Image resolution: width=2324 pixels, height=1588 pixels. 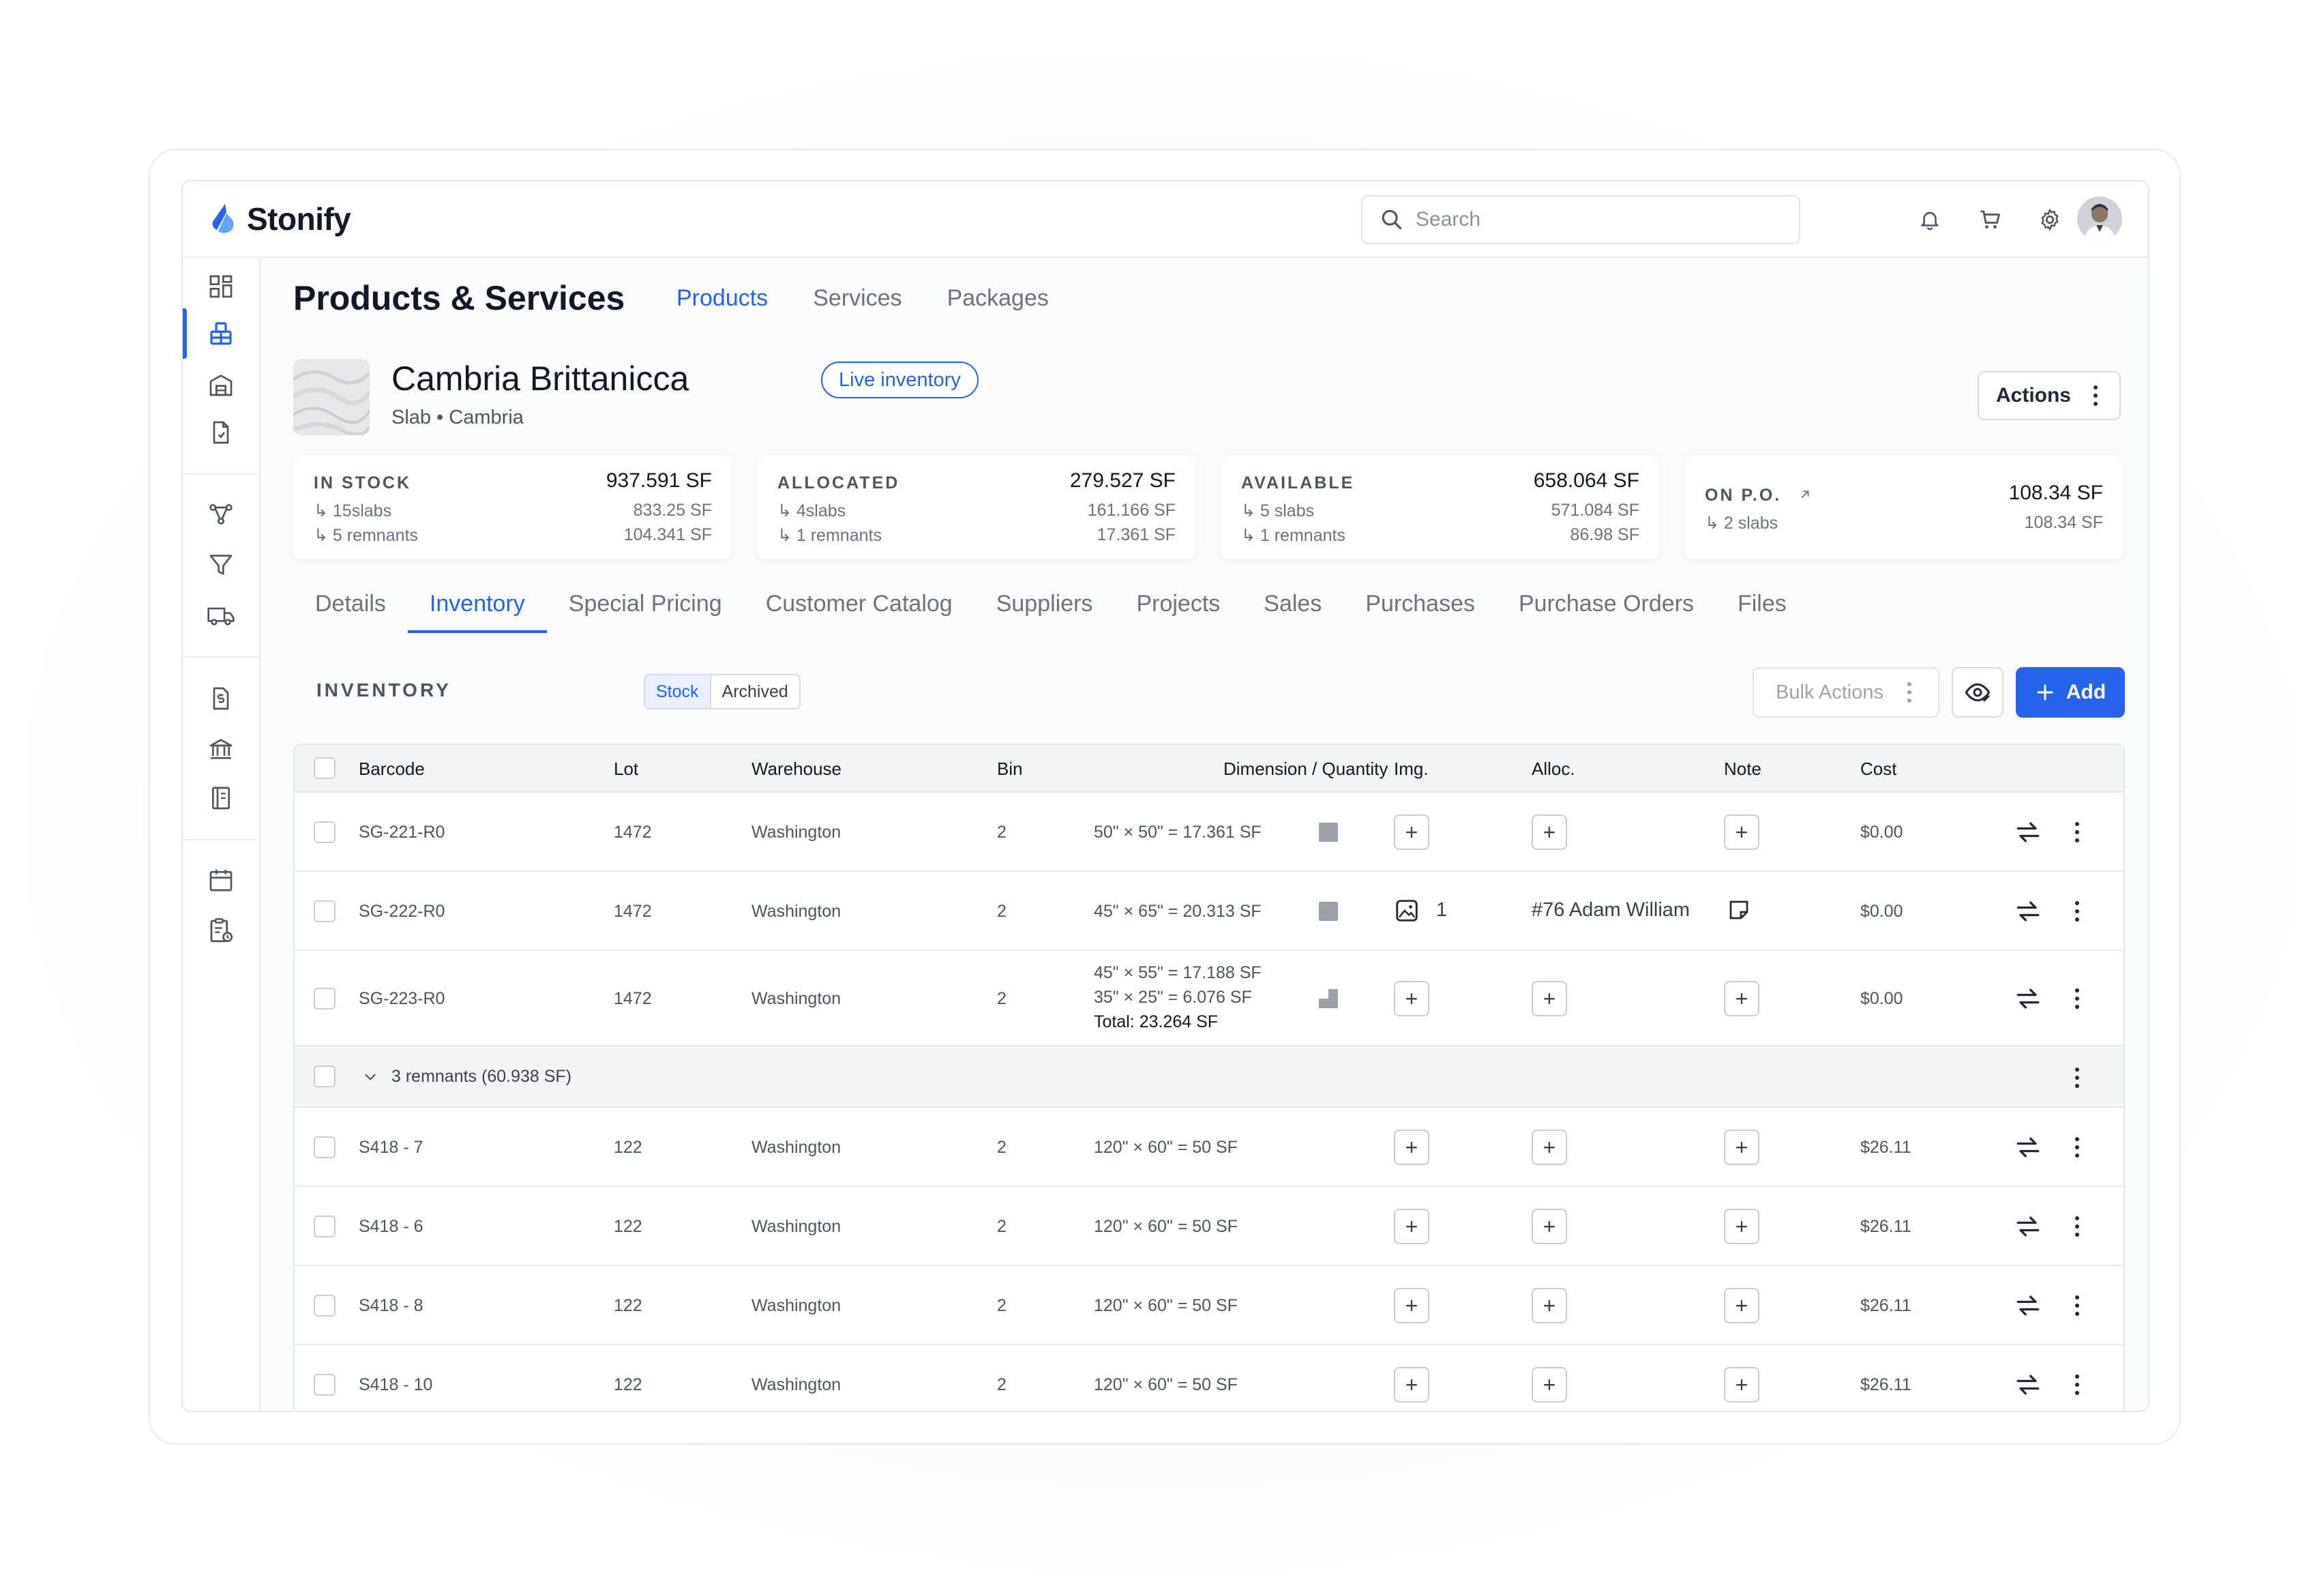 What do you see at coordinates (2050, 220) in the screenshot?
I see `gear-icon` at bounding box center [2050, 220].